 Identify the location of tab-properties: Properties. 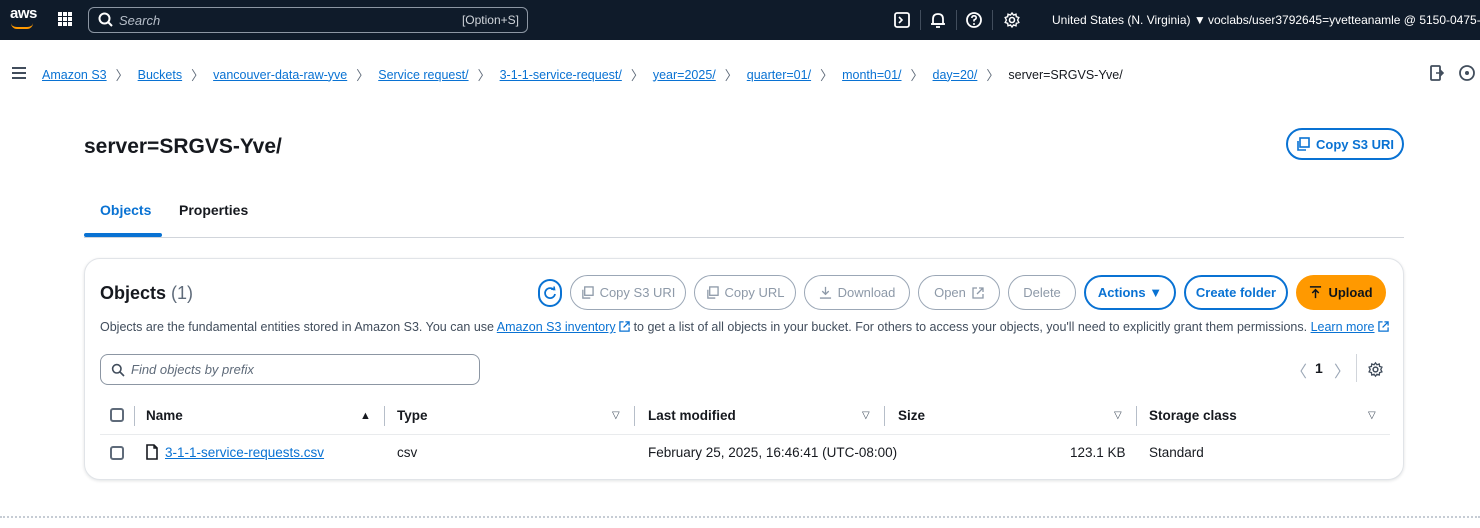
(213, 210).